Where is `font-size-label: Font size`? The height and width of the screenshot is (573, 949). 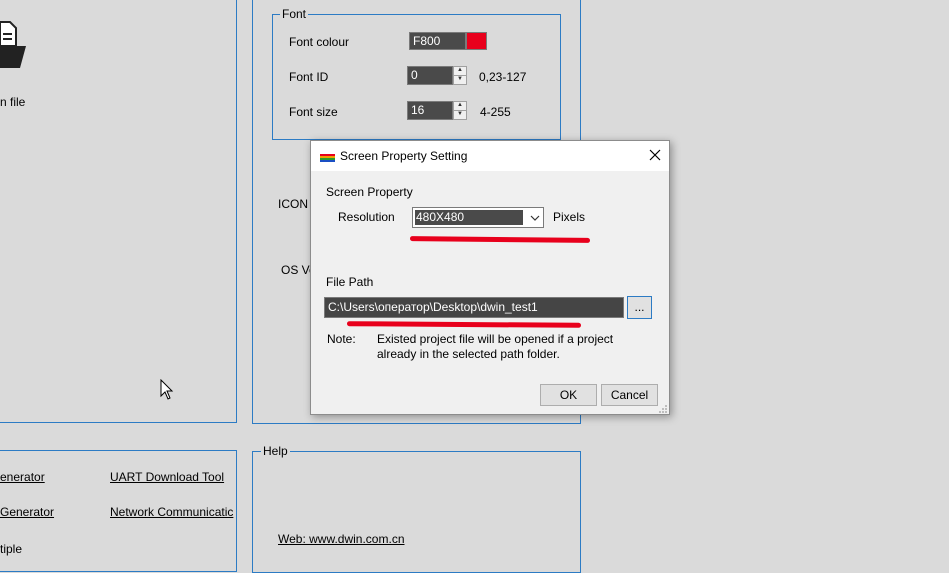
font-size-label: Font size is located at coordinates (313, 112).